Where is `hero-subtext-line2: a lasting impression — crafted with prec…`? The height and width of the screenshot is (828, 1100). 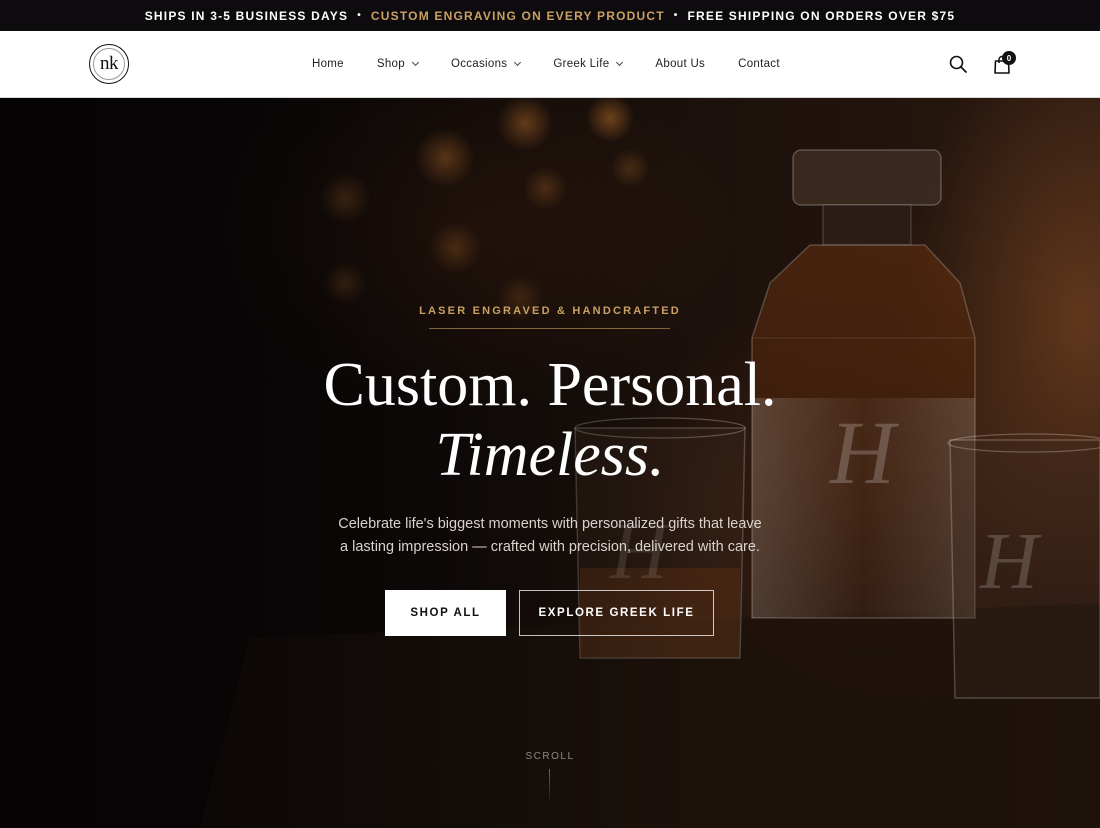 hero-subtext-line2: a lasting impression — crafted with prec… is located at coordinates (550, 547).